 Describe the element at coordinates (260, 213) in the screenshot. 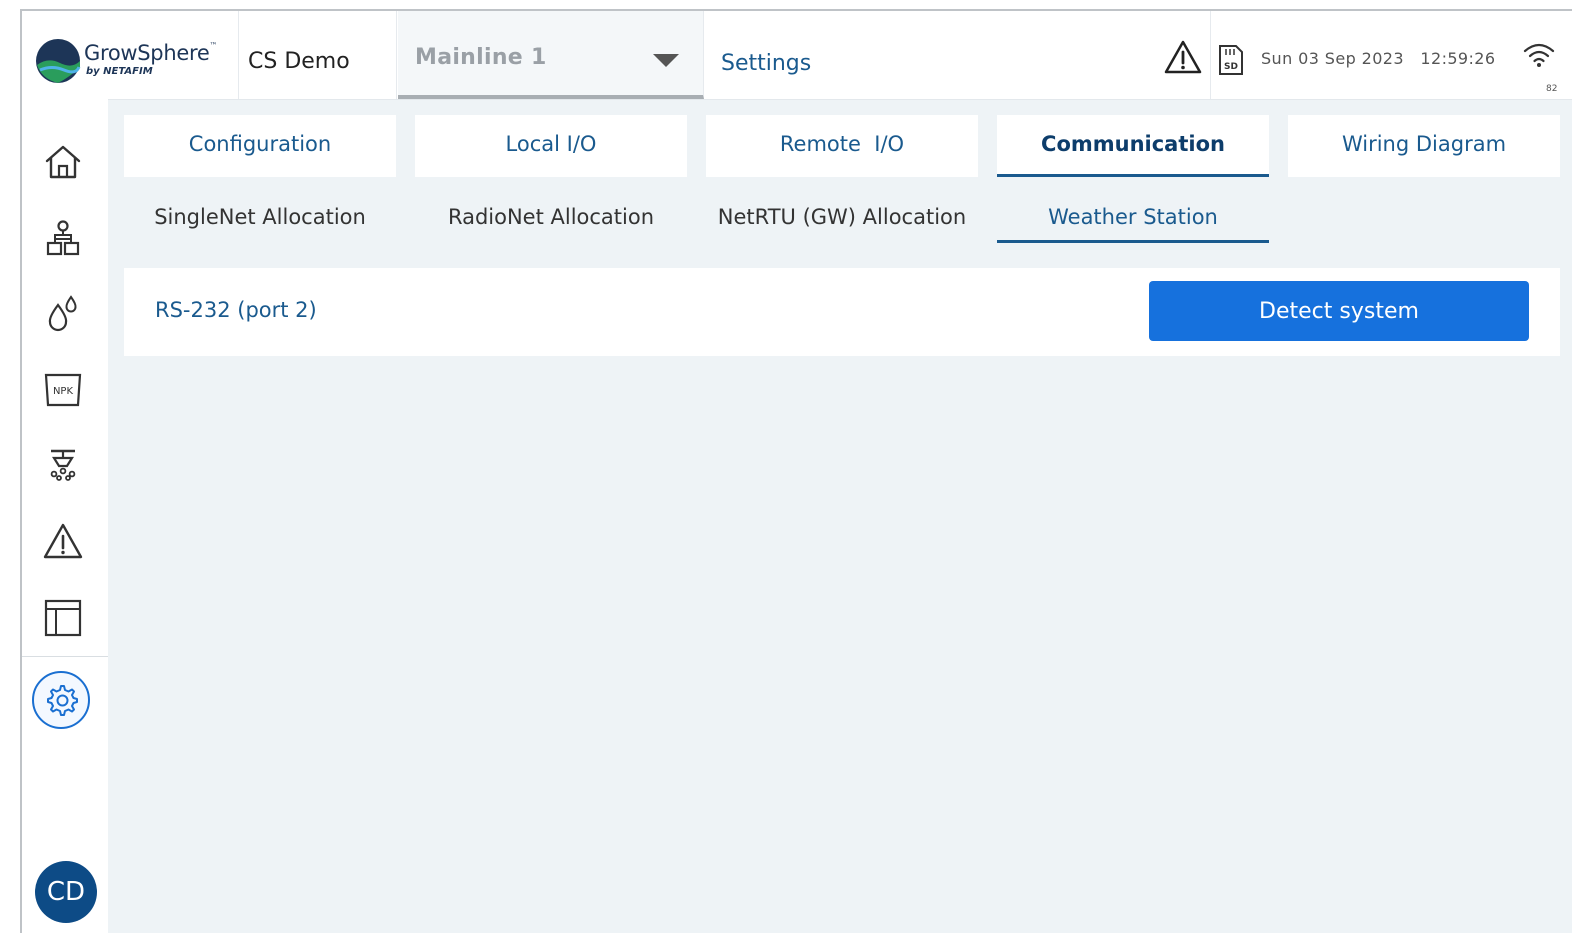

I see `subtab-singlenet-allocation: SingleNet Allocation` at that location.